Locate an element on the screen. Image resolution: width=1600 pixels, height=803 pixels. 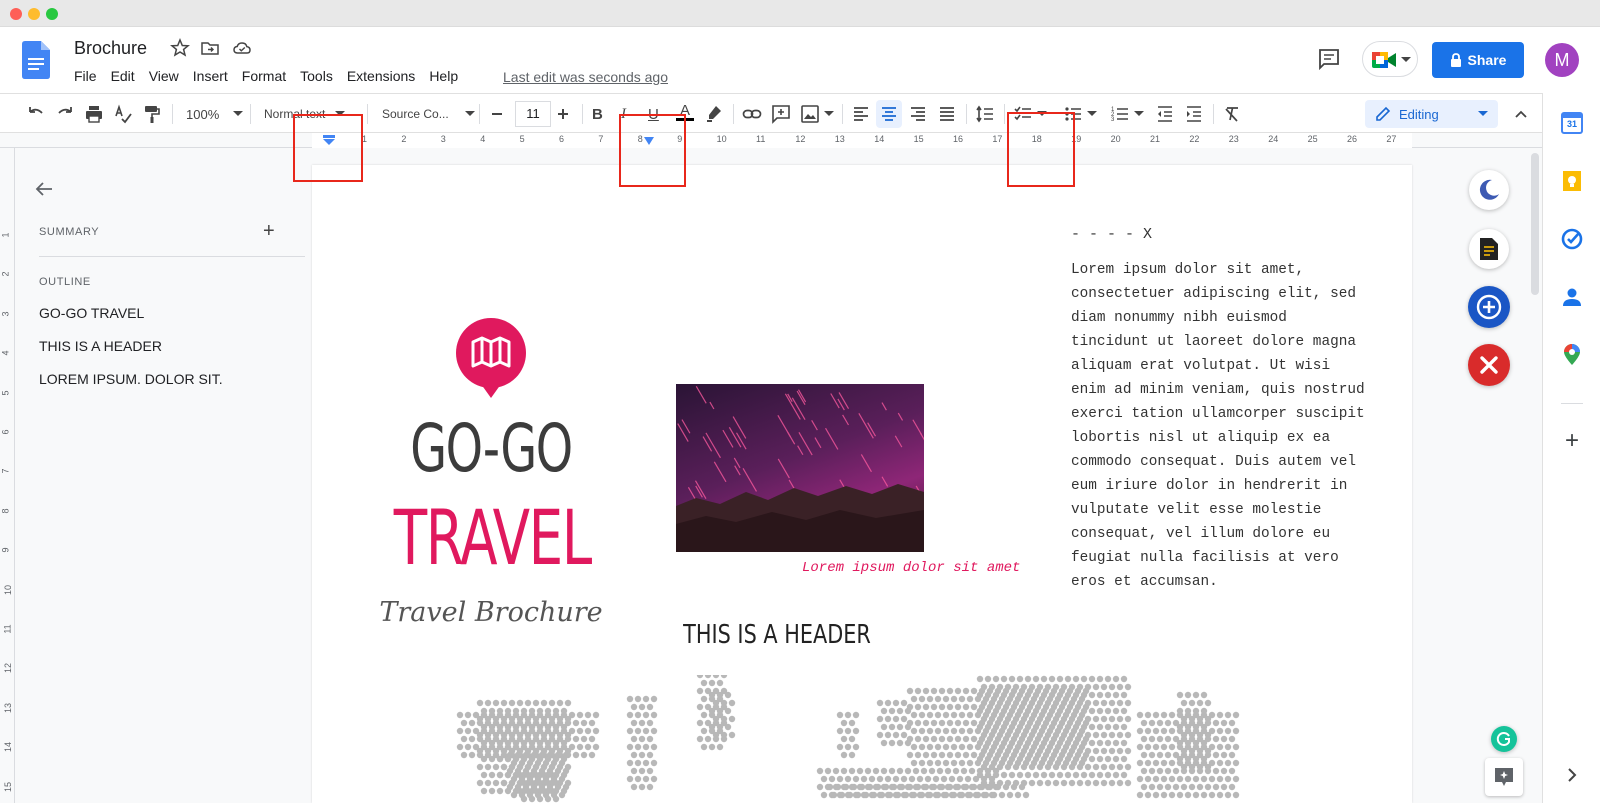
bold-button: B is located at coordinates (597, 114).